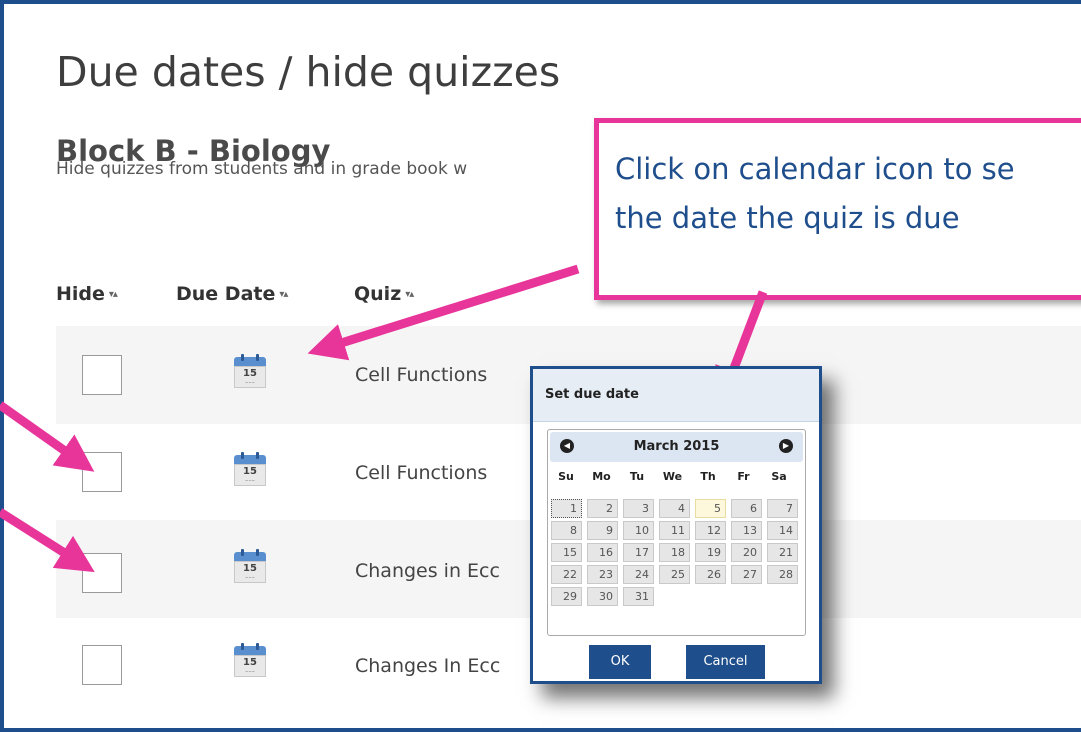  What do you see at coordinates (779, 476) in the screenshot?
I see `weekday-label: Sa` at bounding box center [779, 476].